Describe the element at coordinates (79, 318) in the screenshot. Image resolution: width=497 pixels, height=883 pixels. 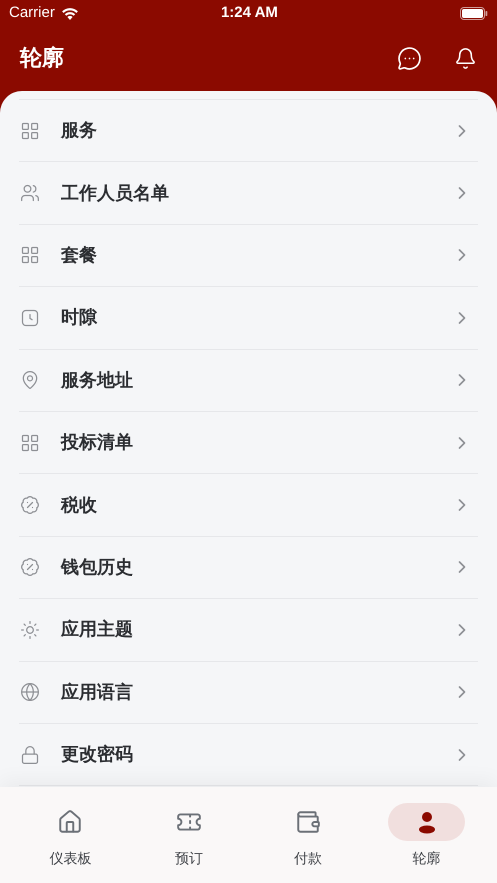
I see `menu-label: 时隙` at that location.